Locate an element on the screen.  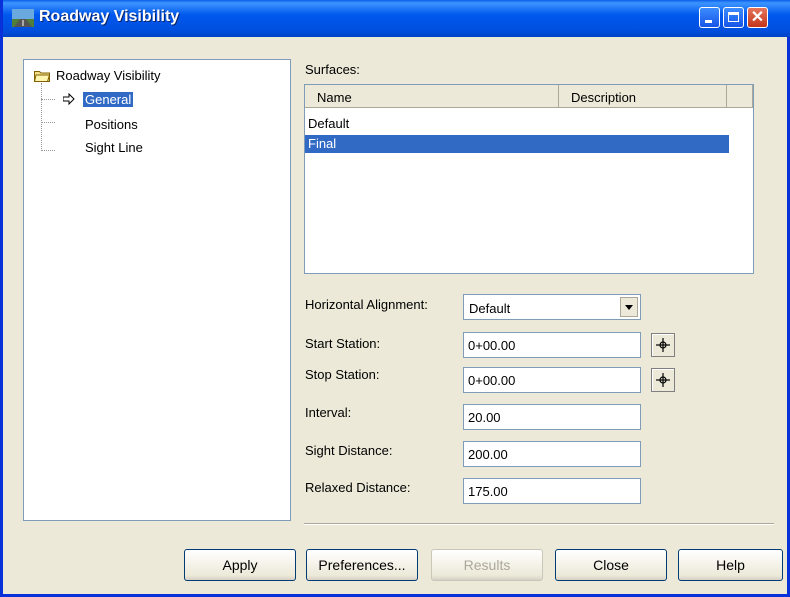
road-icon is located at coordinates (23, 18).